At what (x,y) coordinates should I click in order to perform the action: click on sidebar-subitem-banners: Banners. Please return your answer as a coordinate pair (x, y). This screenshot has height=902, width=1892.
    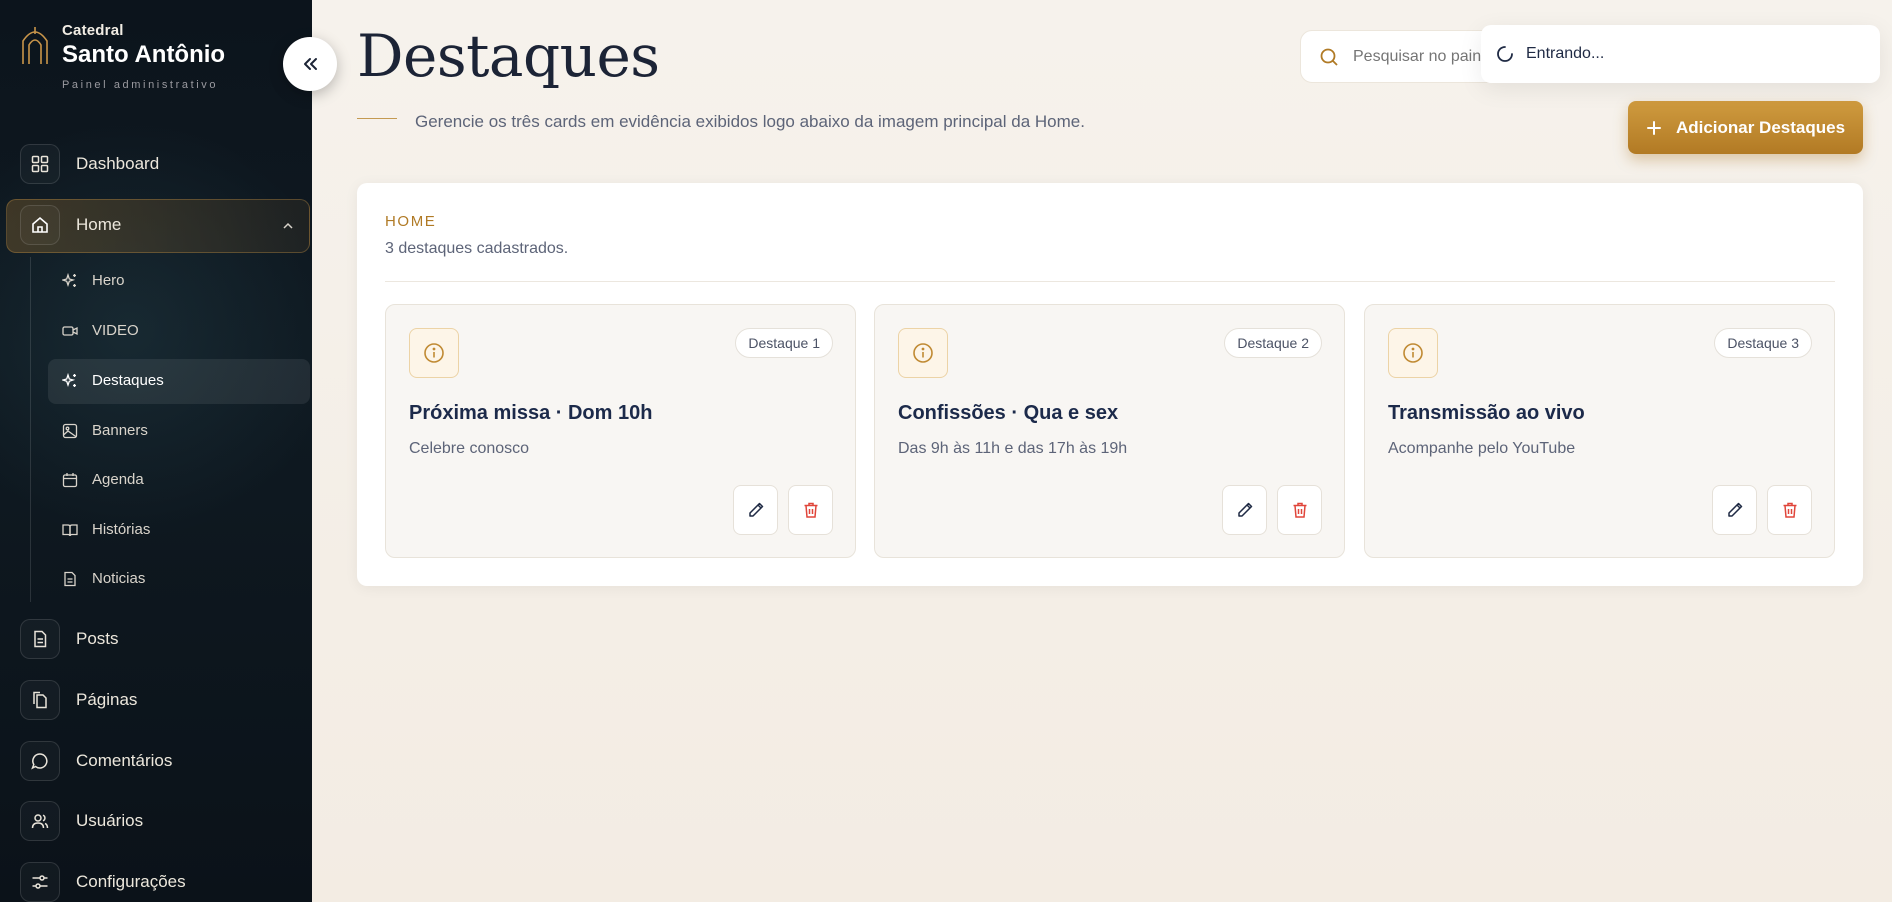
    Looking at the image, I should click on (105, 430).